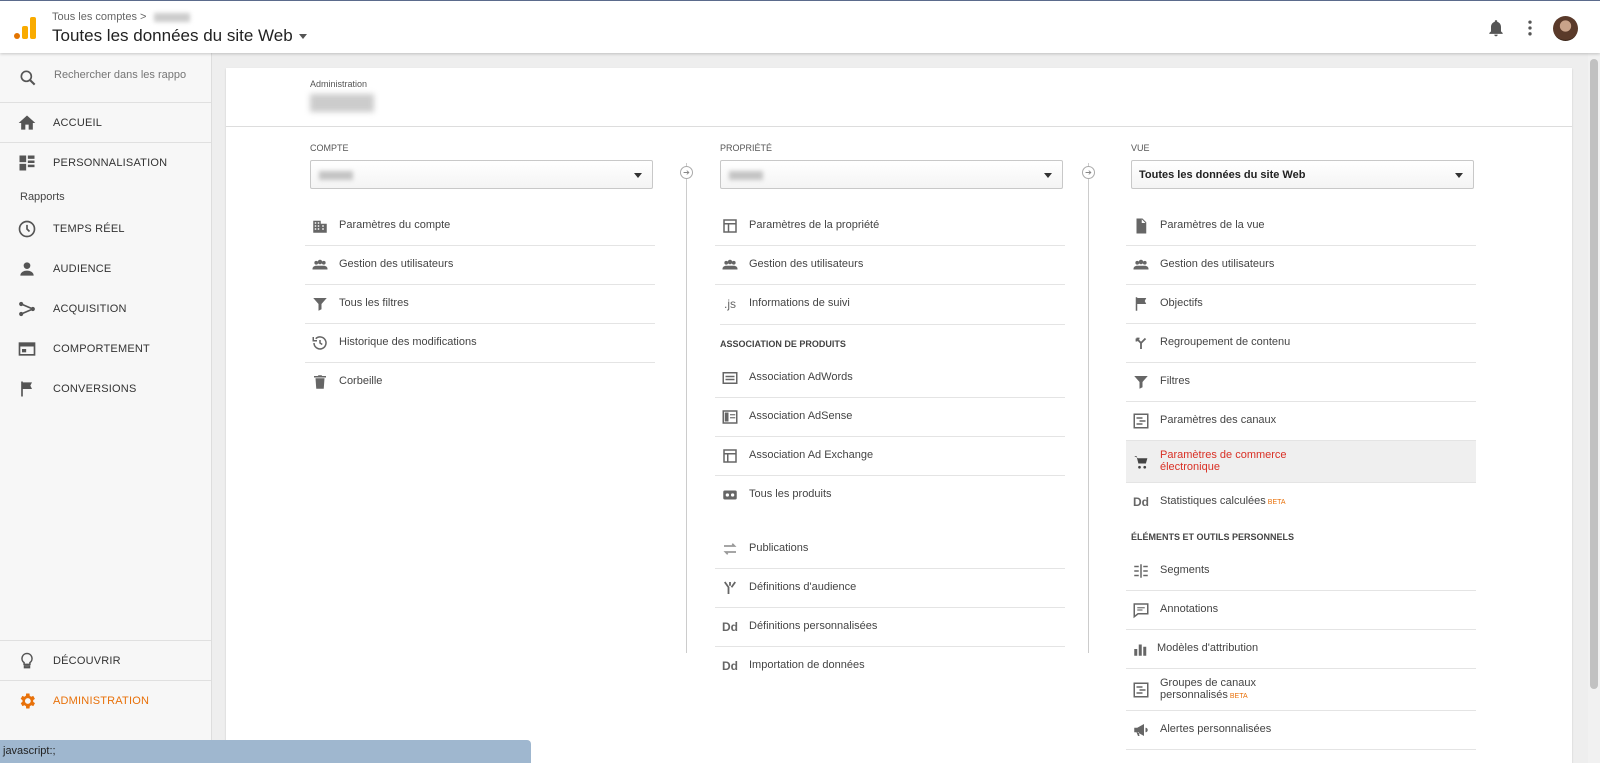  I want to click on trash-link: Corbeille, so click(480, 382).